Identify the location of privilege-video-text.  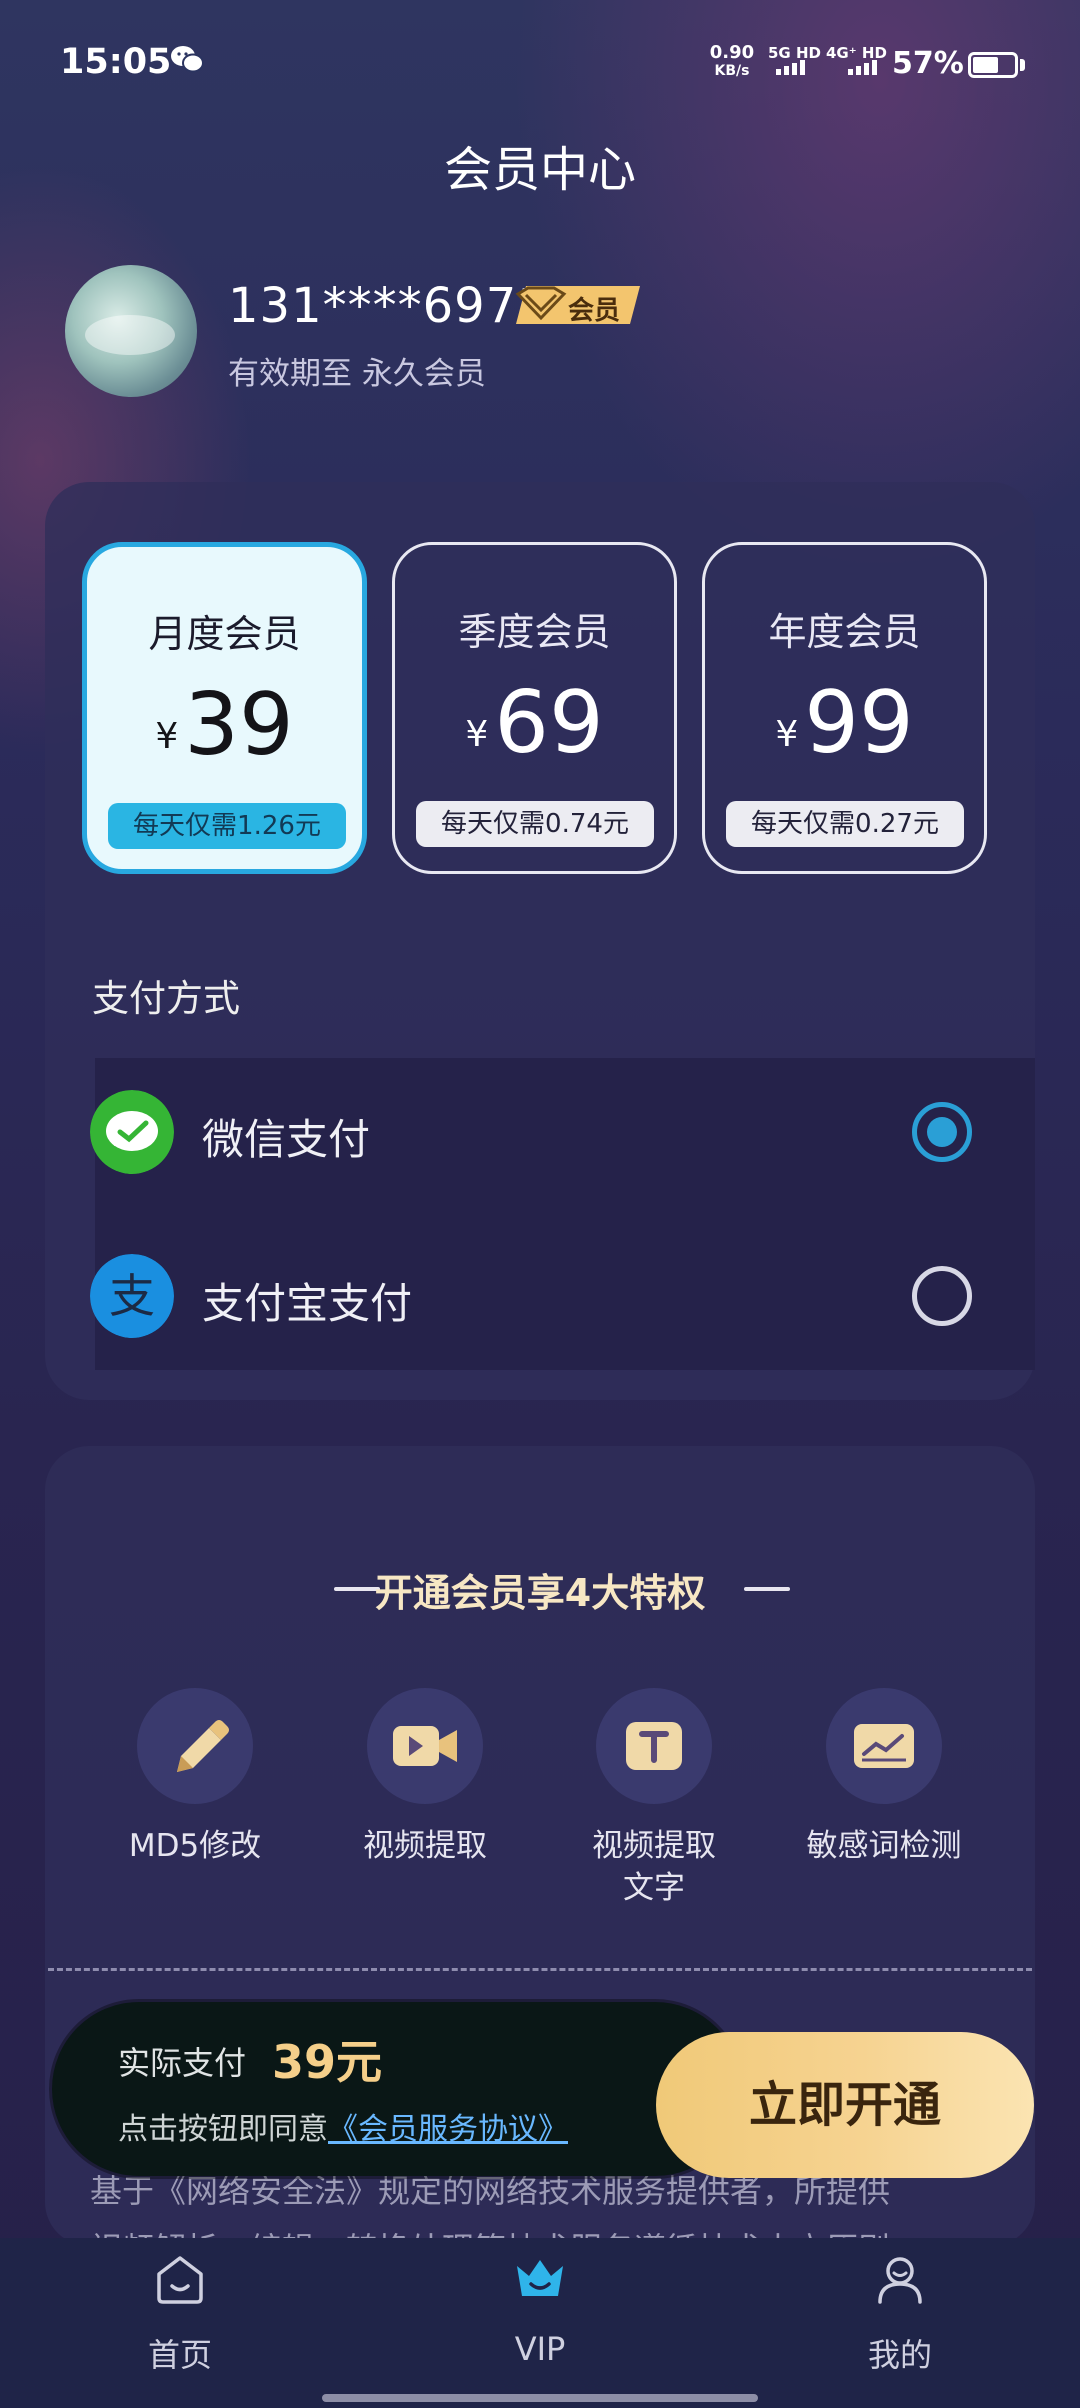
(654, 1746).